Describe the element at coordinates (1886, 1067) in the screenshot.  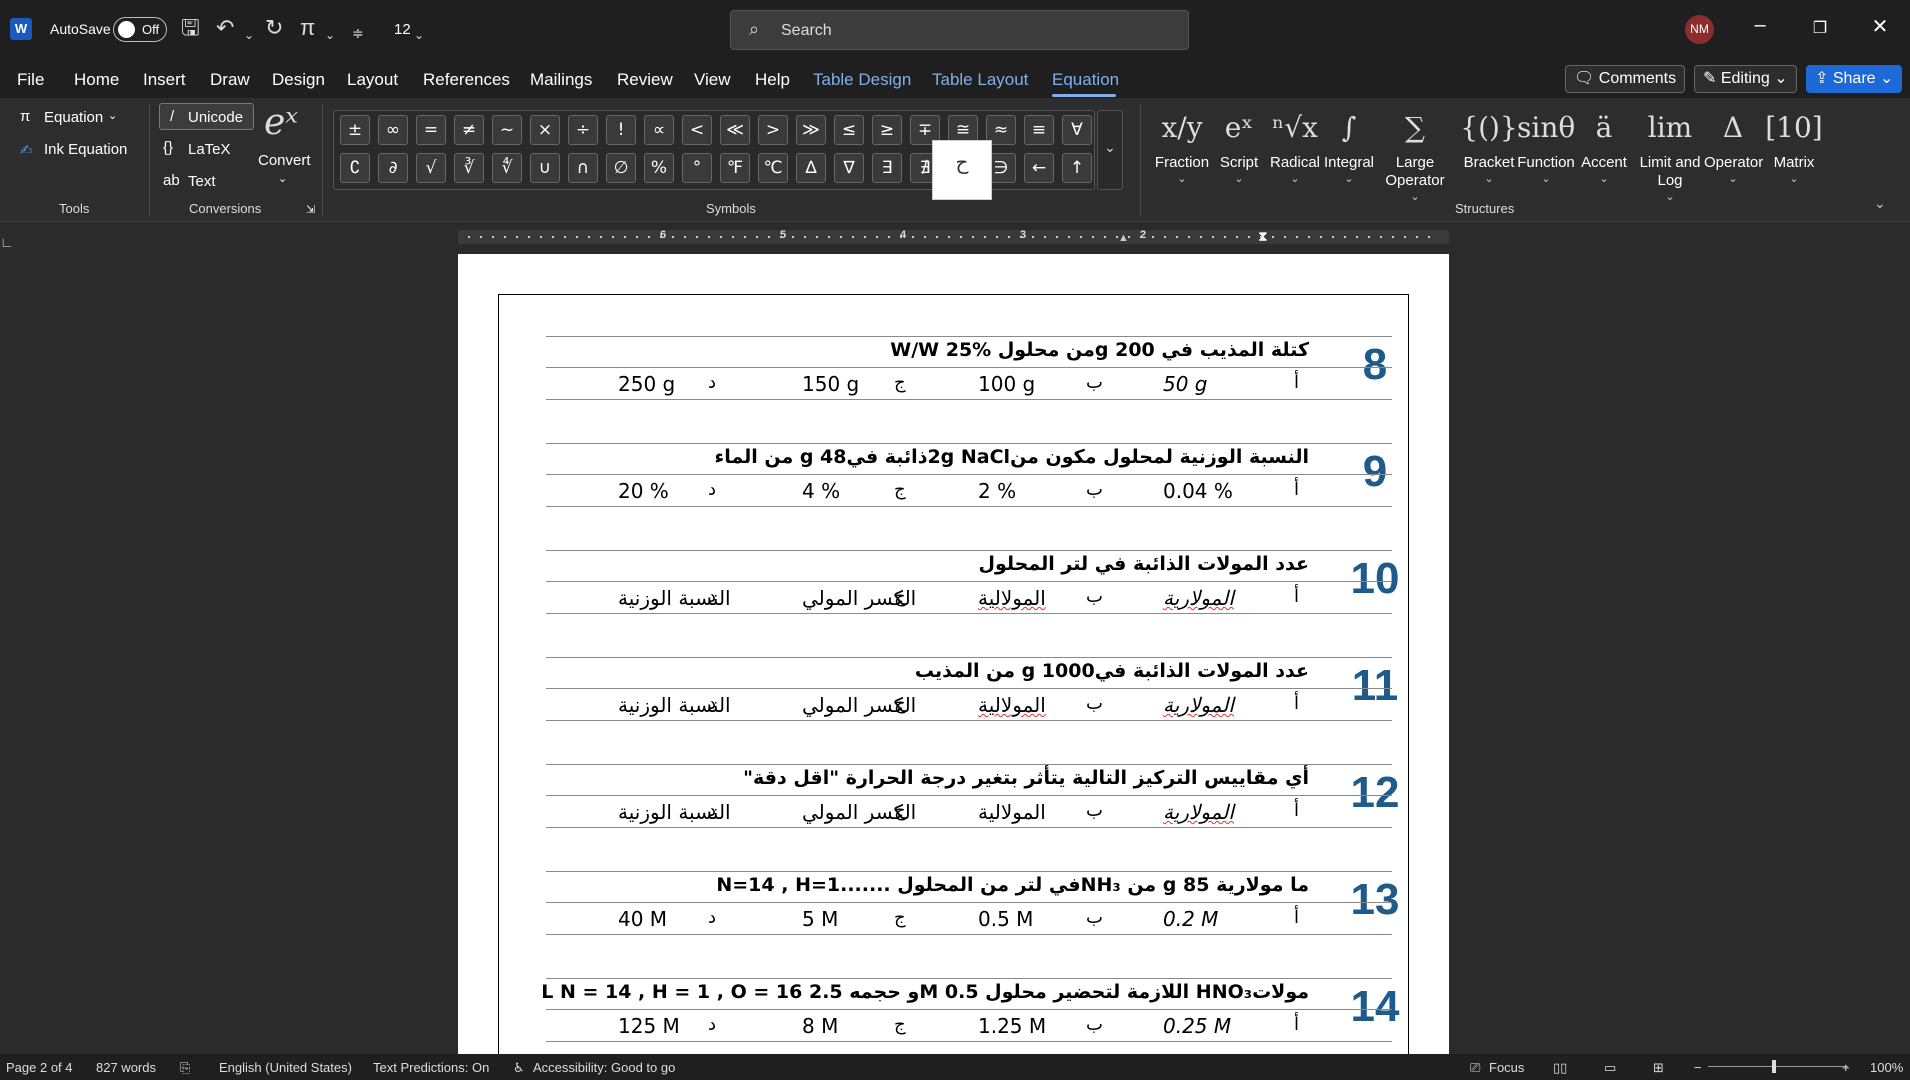
I see `zoom-level: 100%` at that location.